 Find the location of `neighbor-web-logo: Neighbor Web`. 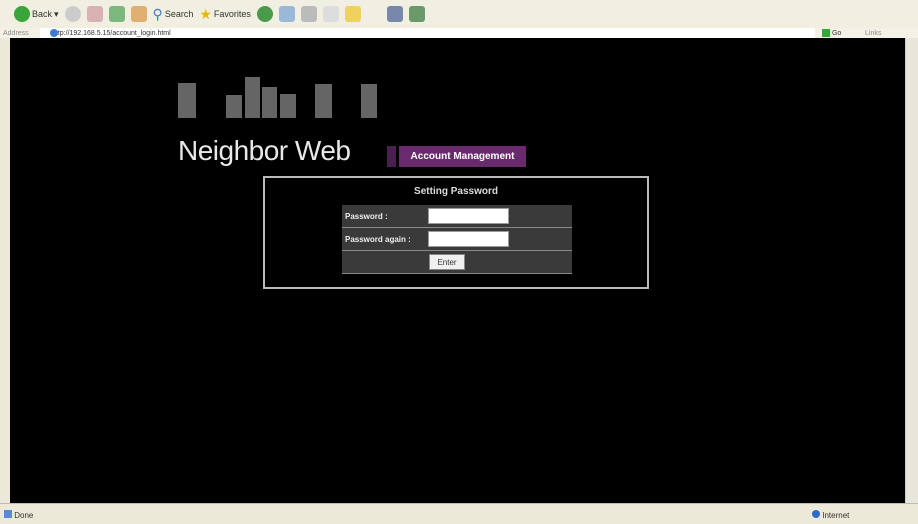

neighbor-web-logo: Neighbor Web is located at coordinates (283, 121).